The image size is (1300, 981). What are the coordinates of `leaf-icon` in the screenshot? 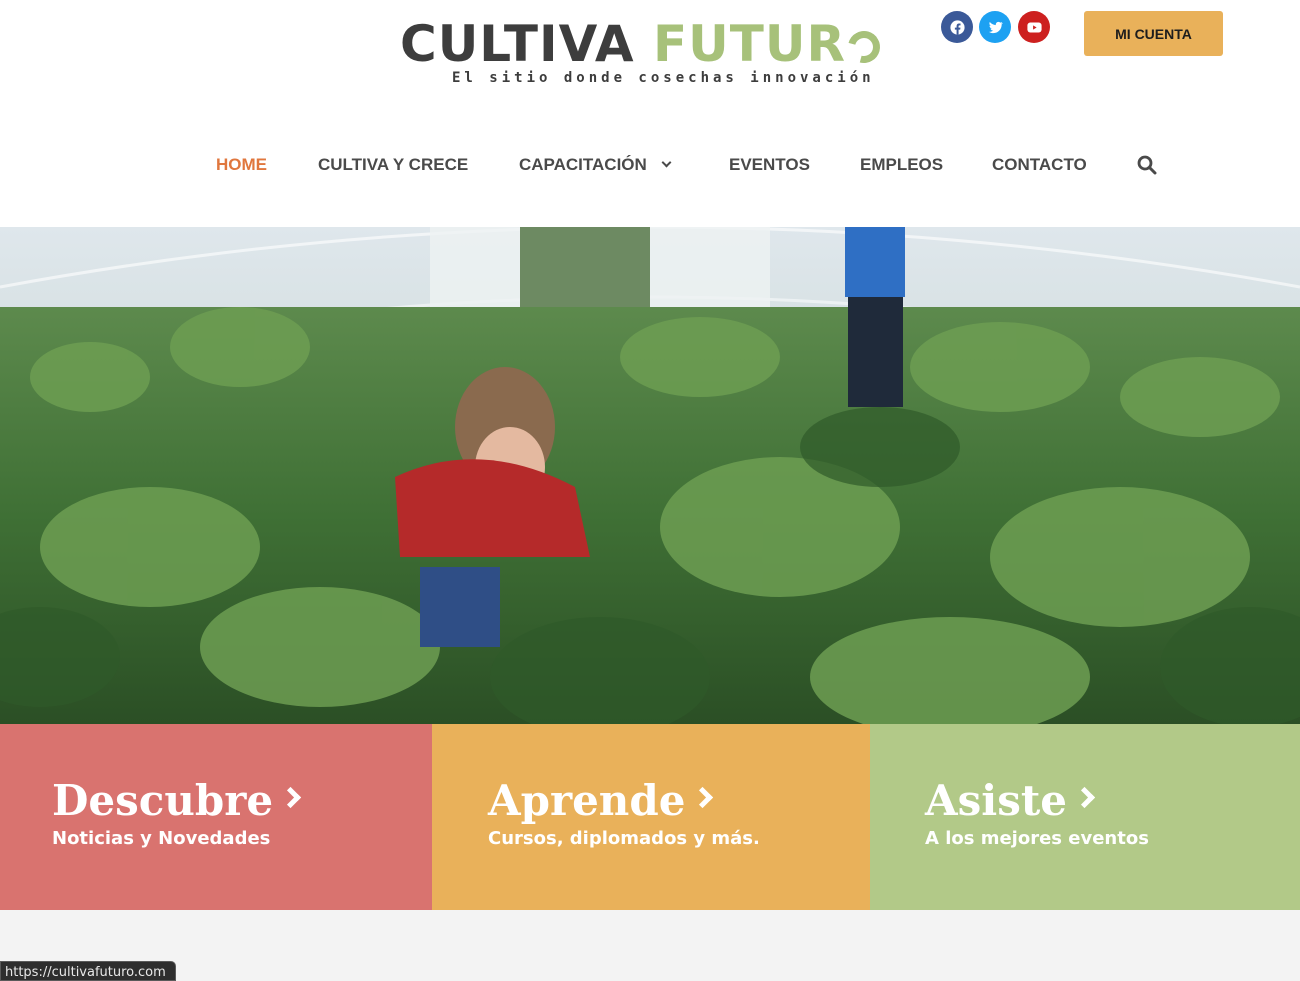 It's located at (864, 47).